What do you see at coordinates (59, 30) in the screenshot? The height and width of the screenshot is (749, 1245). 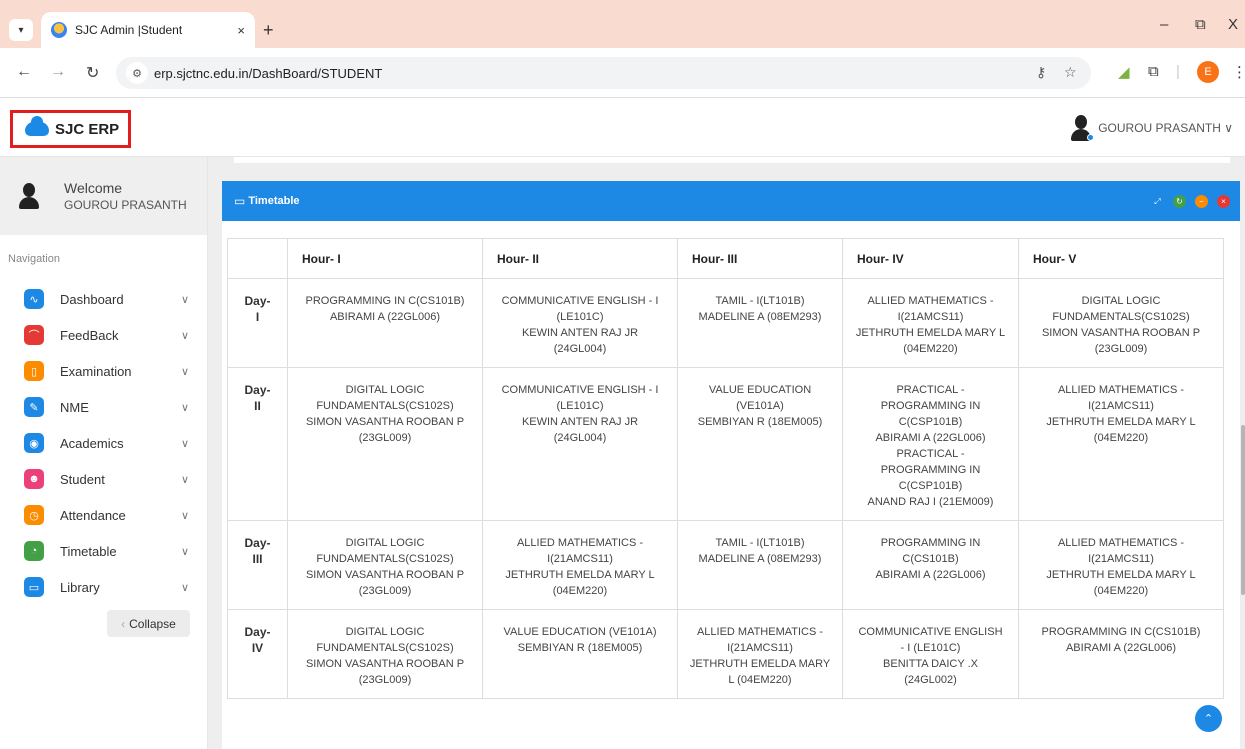 I see `site-favicon-icon` at bounding box center [59, 30].